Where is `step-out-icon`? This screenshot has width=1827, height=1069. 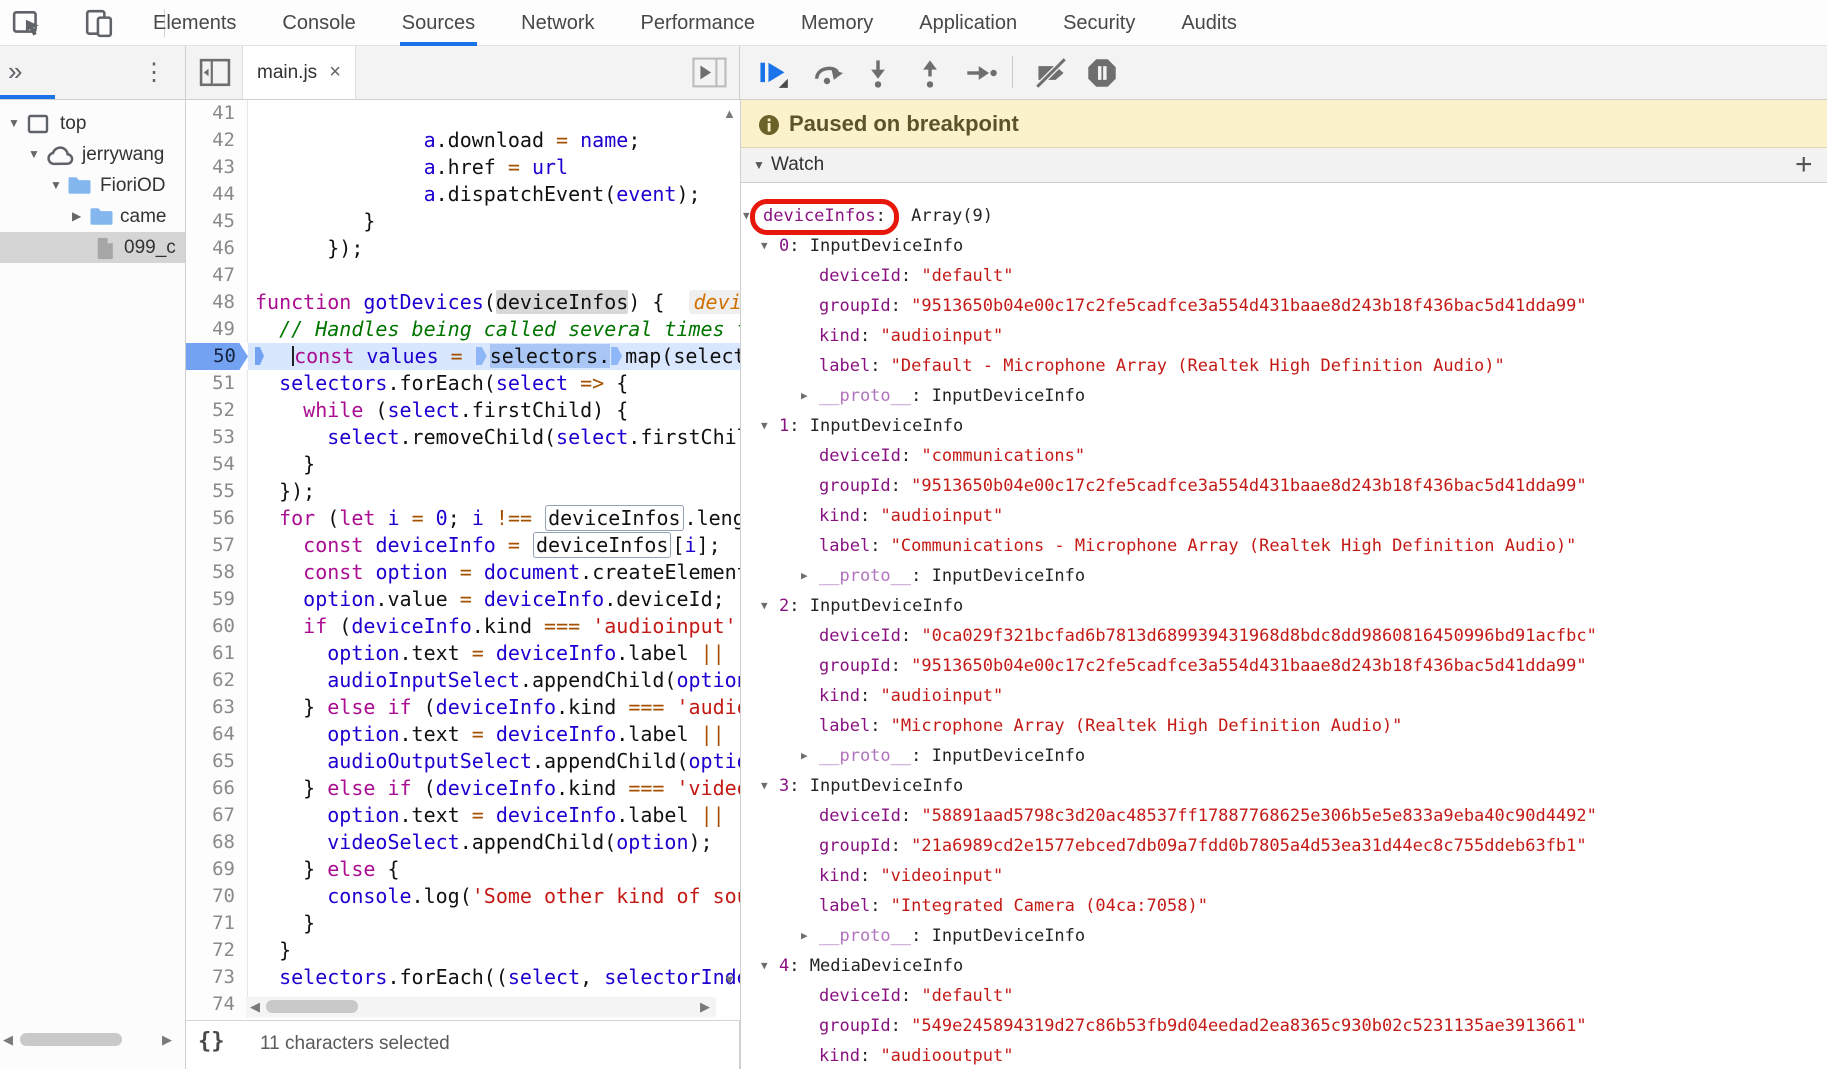
step-out-icon is located at coordinates (930, 73).